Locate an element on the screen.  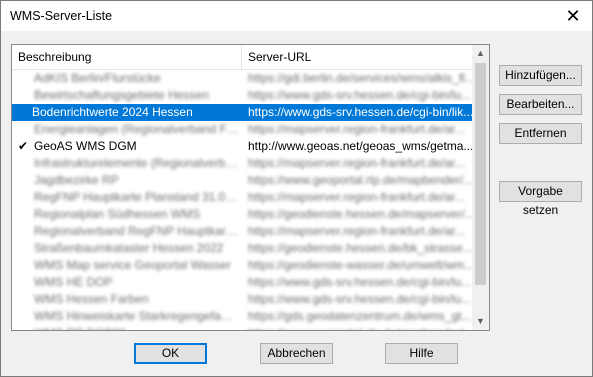
server-description: Bodenrichtwerte 2024 Hessen is located at coordinates (112, 112).